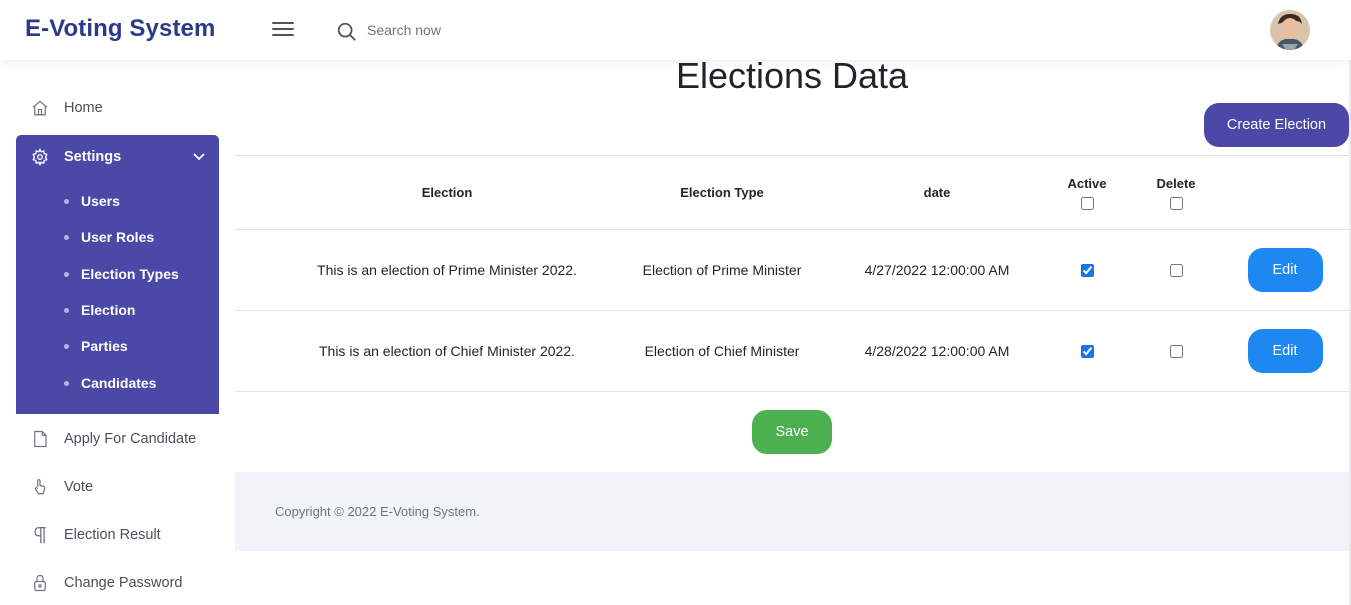  Describe the element at coordinates (792, 75) in the screenshot. I see `page-title: Elections Data` at that location.